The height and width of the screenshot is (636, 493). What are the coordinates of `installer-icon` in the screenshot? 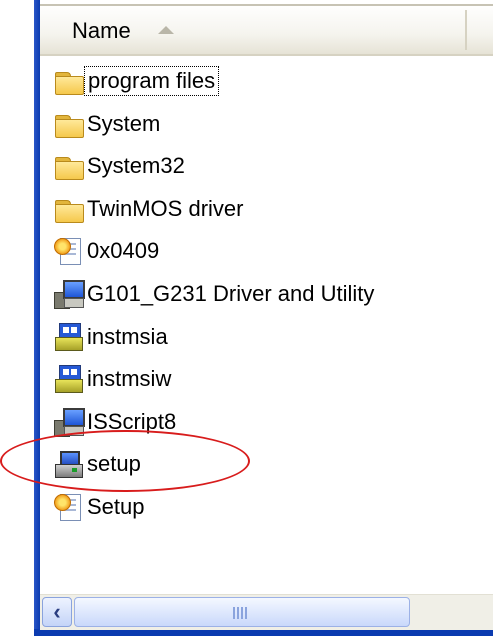 It's located at (69, 294).